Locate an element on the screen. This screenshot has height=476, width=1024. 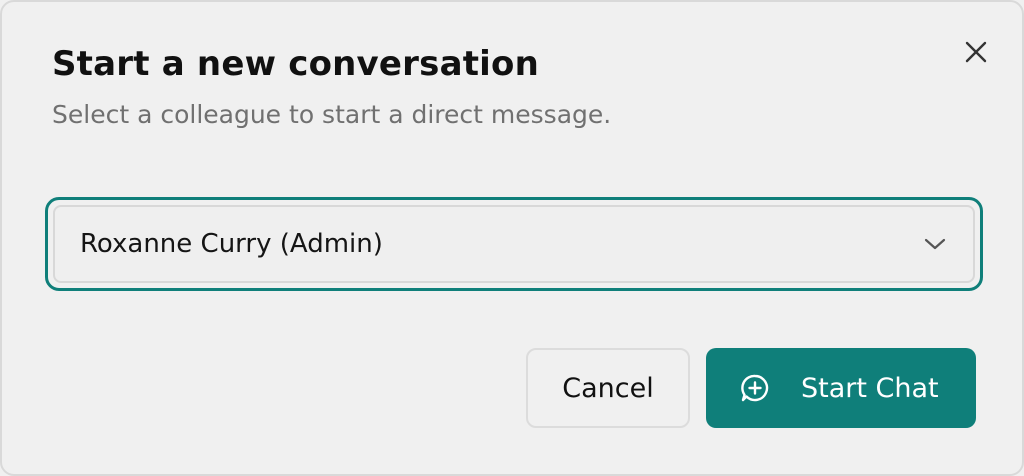
colleague-select: Roxanne Curry (Admin) is located at coordinates (514, 244).